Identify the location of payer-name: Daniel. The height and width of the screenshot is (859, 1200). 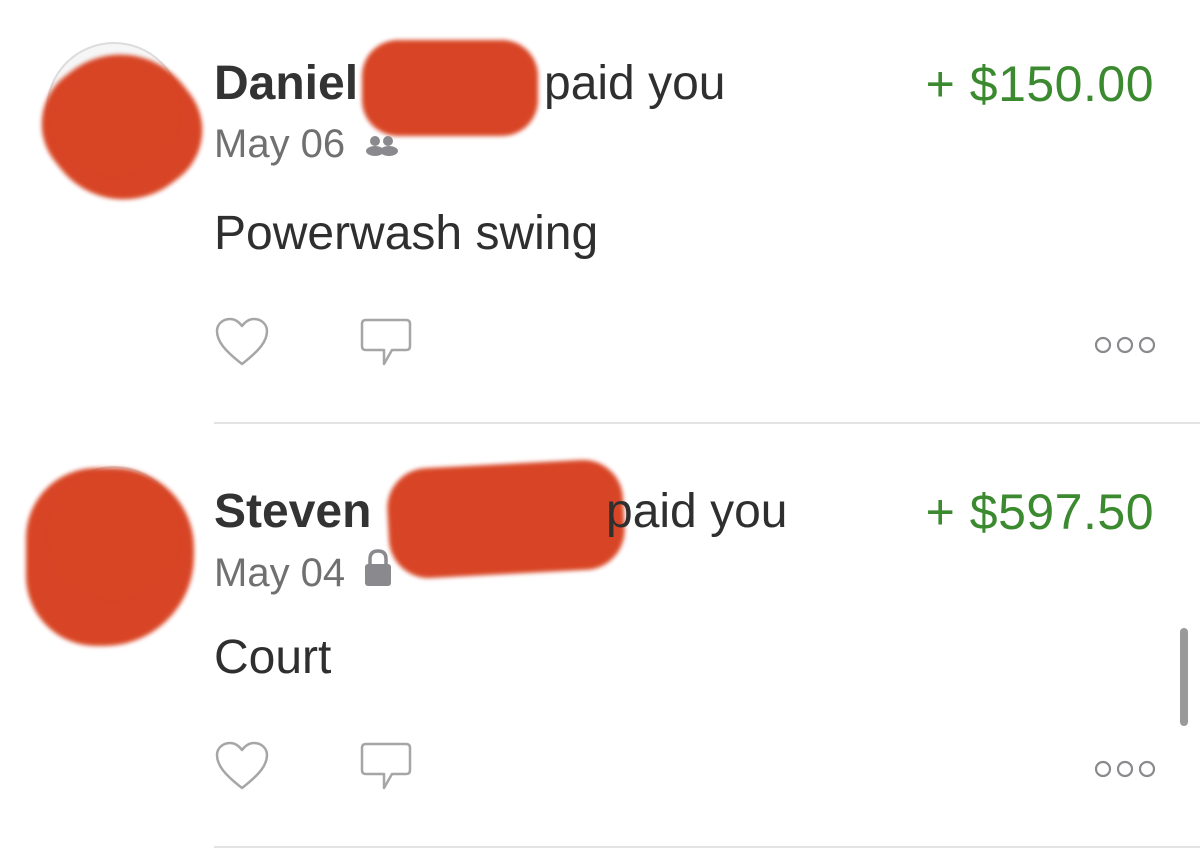
(286, 83).